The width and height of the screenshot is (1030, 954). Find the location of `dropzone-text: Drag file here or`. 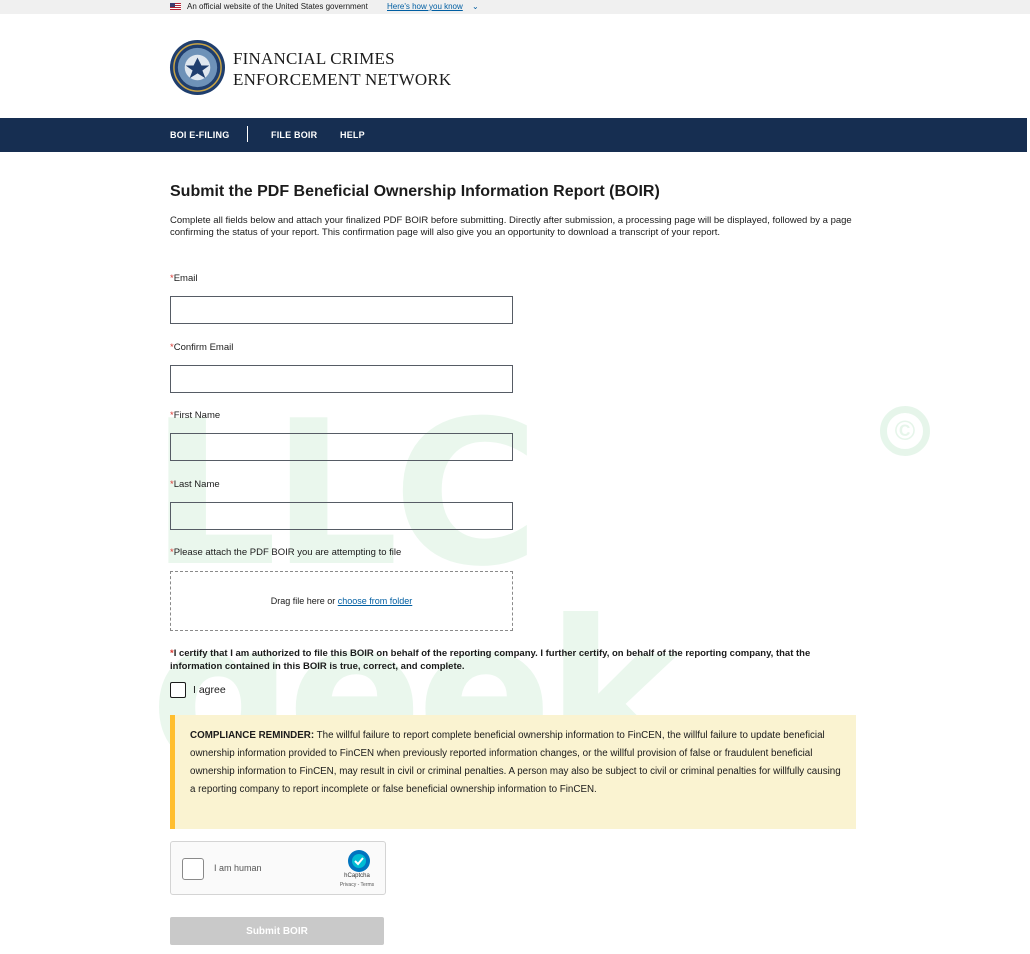

dropzone-text: Drag file here or is located at coordinates (304, 601).